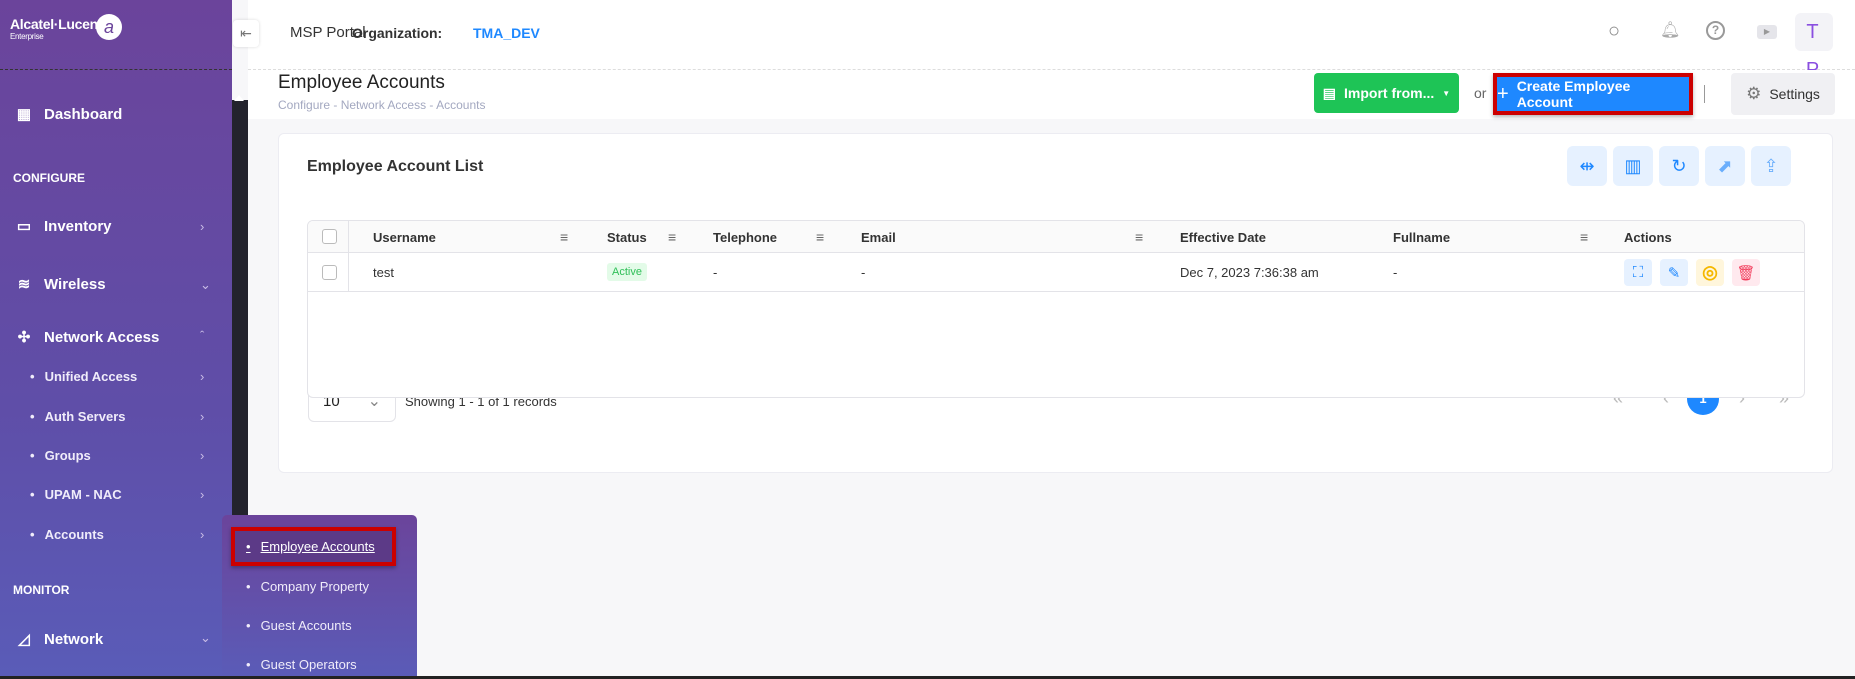 The image size is (1855, 679). What do you see at coordinates (397, 33) in the screenshot?
I see `org-label: Organization:` at bounding box center [397, 33].